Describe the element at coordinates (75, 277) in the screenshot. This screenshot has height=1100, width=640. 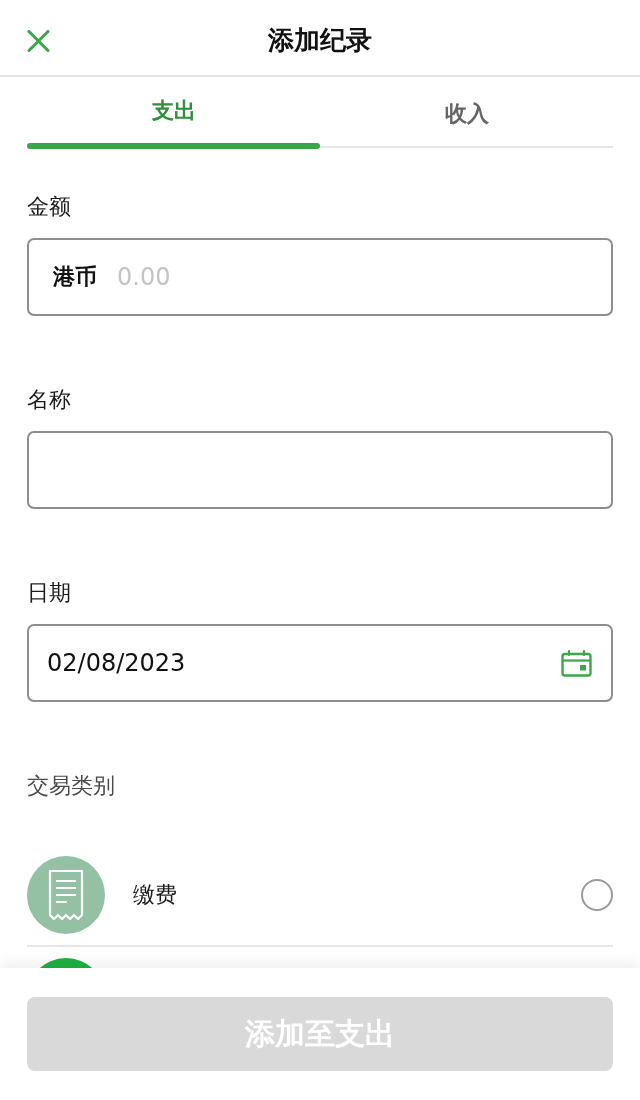
I see `currency-label: 港币` at that location.